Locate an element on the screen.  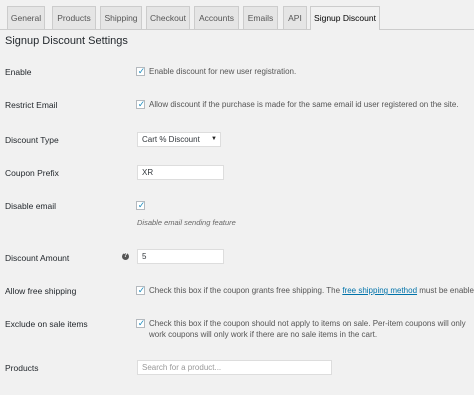
coupon-prefix-label: Coupon Prefix is located at coordinates (32, 173).